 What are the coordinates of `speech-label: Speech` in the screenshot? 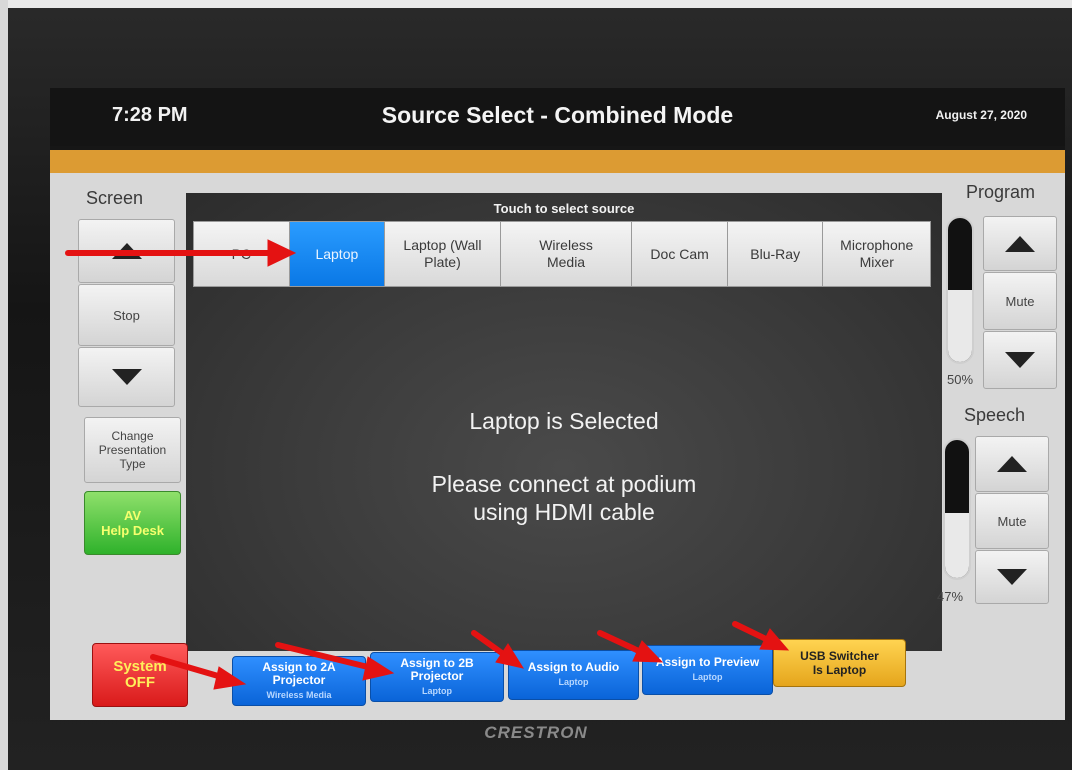 It's located at (995, 415).